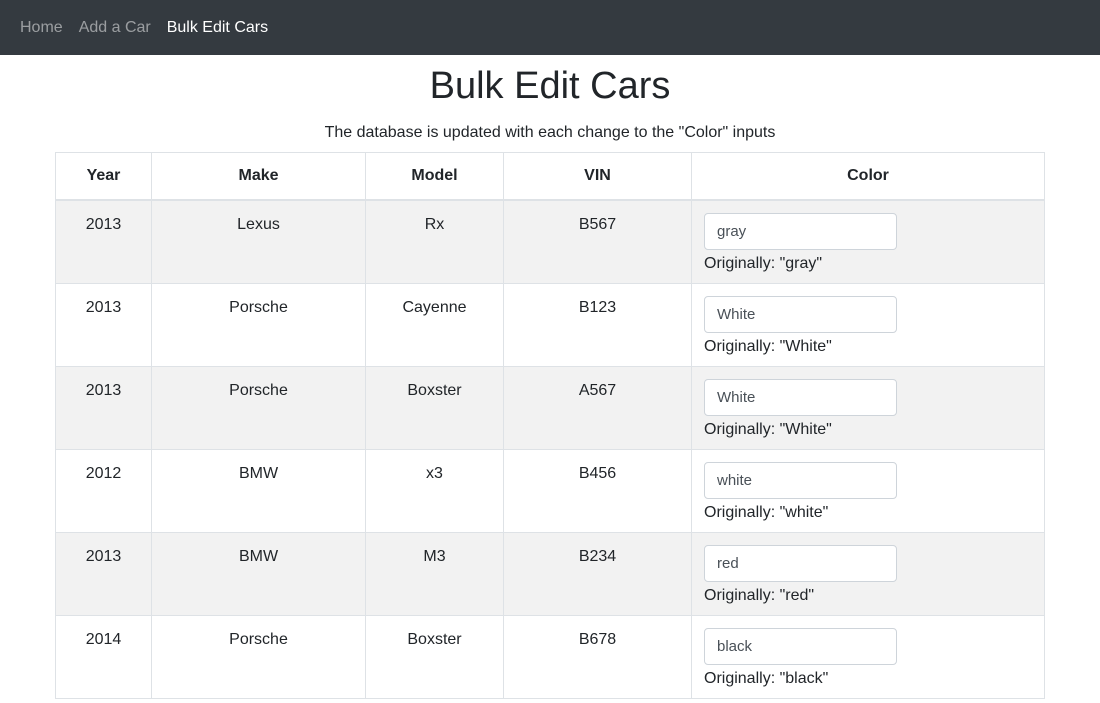 The height and width of the screenshot is (703, 1100). I want to click on cell-color: Originally: "black", so click(868, 656).